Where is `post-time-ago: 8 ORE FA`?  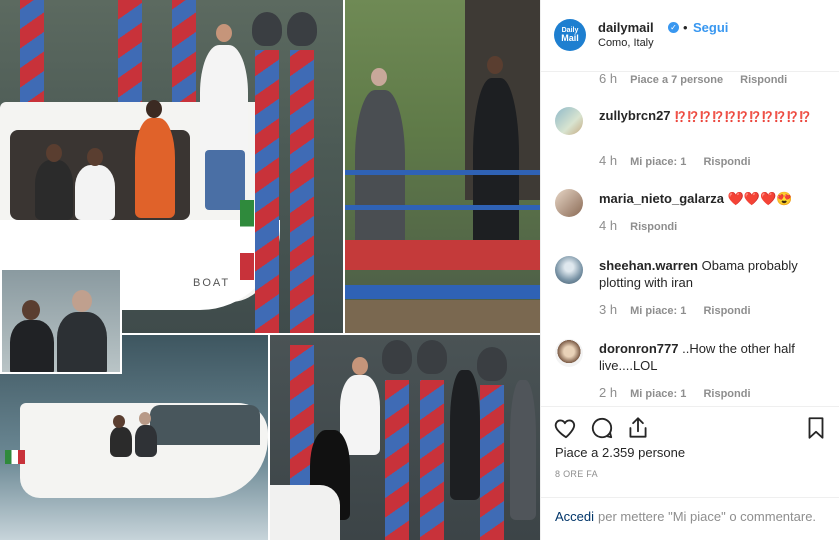
post-time-ago: 8 ORE FA is located at coordinates (576, 474).